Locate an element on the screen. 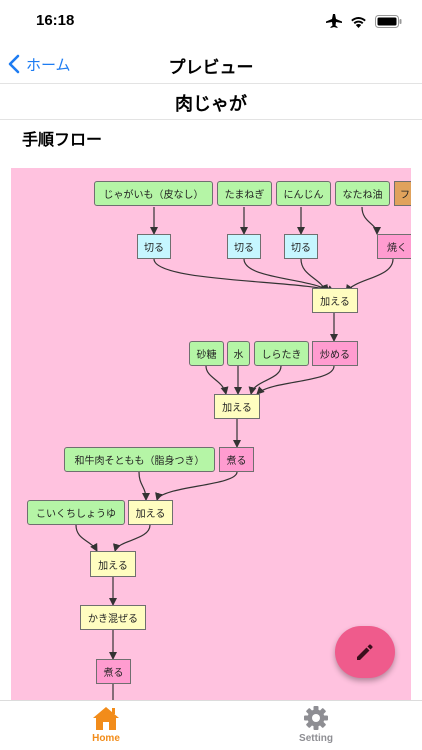 The image size is (422, 750). edit-button is located at coordinates (365, 652).